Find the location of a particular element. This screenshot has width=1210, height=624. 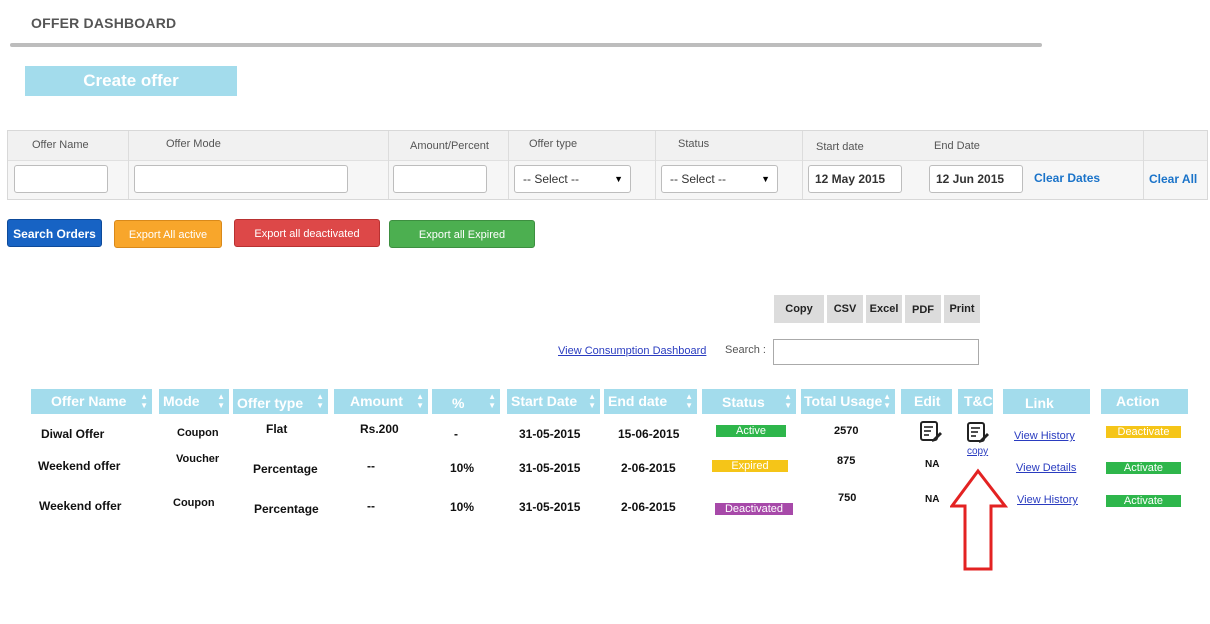

status-select: -- Select -- ▼ is located at coordinates (719, 179).